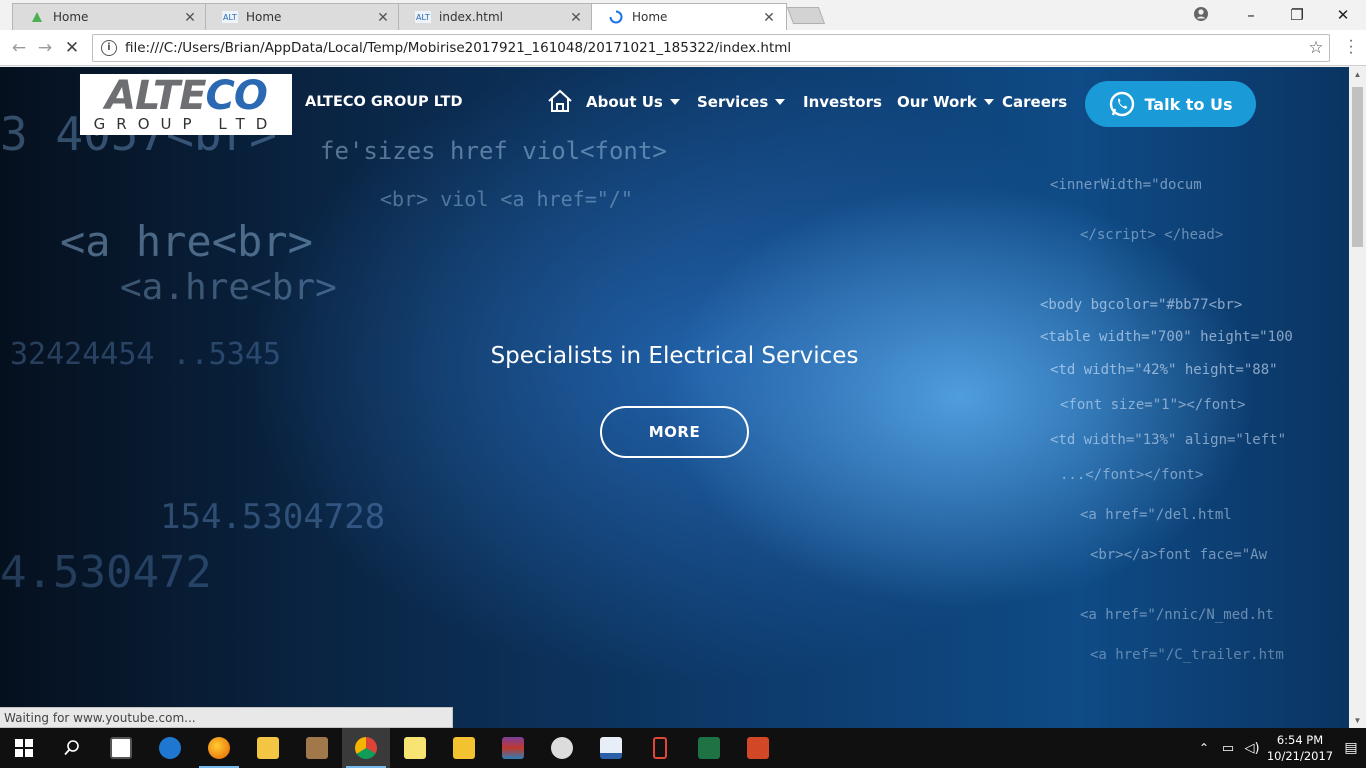 The width and height of the screenshot is (1366, 768). I want to click on browser-tab: Home ✕, so click(110, 16).